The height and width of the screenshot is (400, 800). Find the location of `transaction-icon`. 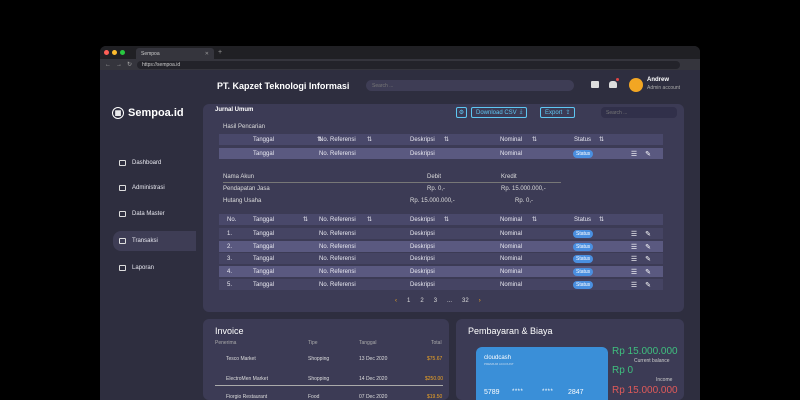

transaction-icon is located at coordinates (122, 241).